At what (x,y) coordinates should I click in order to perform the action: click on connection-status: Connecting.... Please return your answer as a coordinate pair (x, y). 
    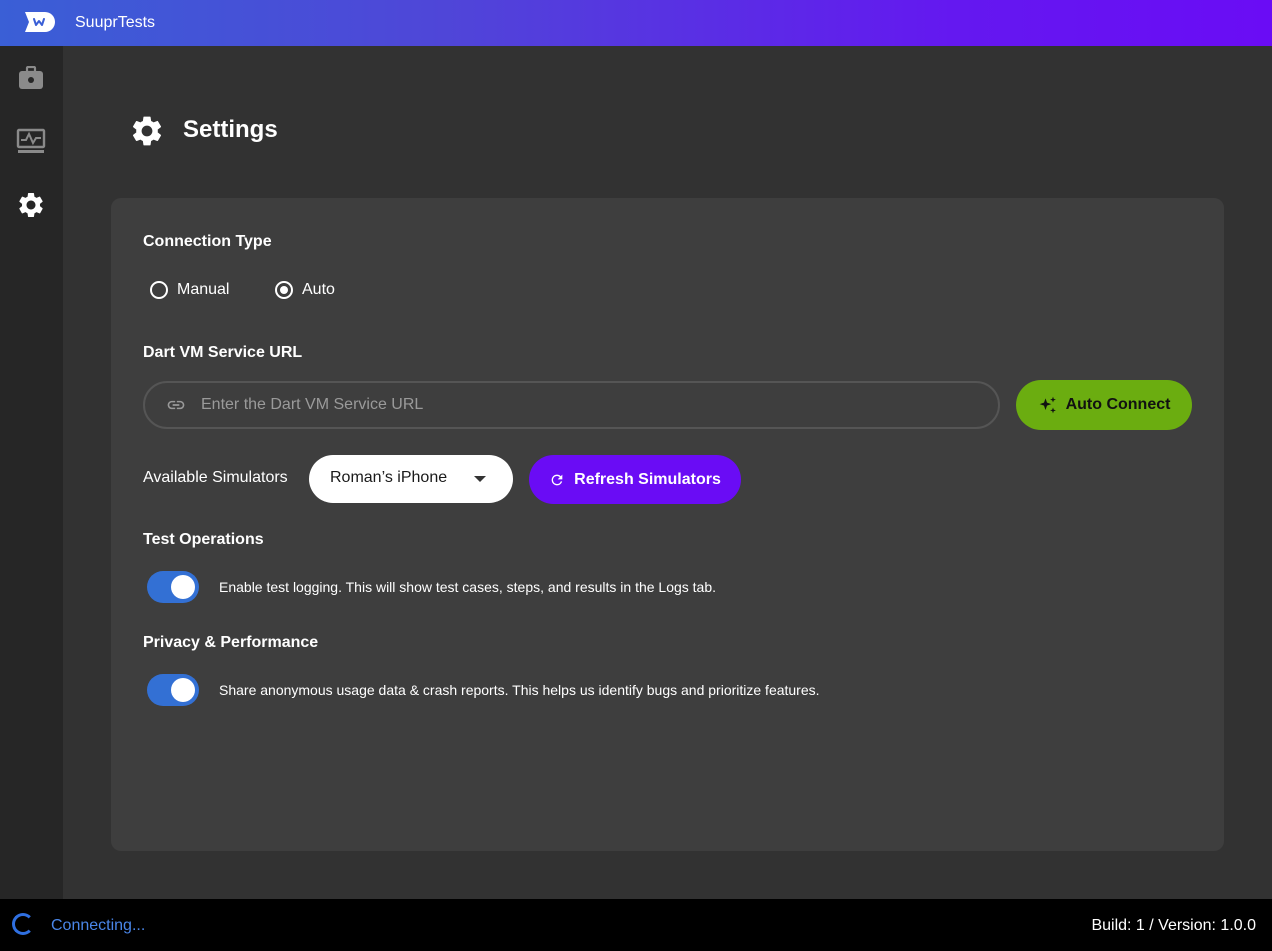
    Looking at the image, I should click on (98, 925).